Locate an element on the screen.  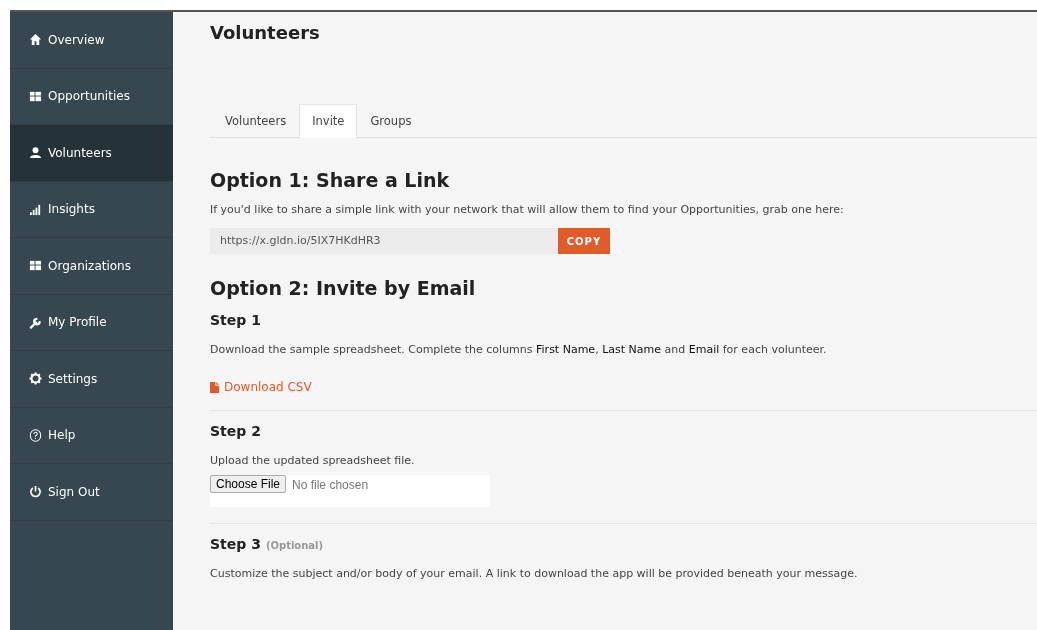
link-field: https://x.gldn.io/5IX7HKdHR3 is located at coordinates (384, 241).